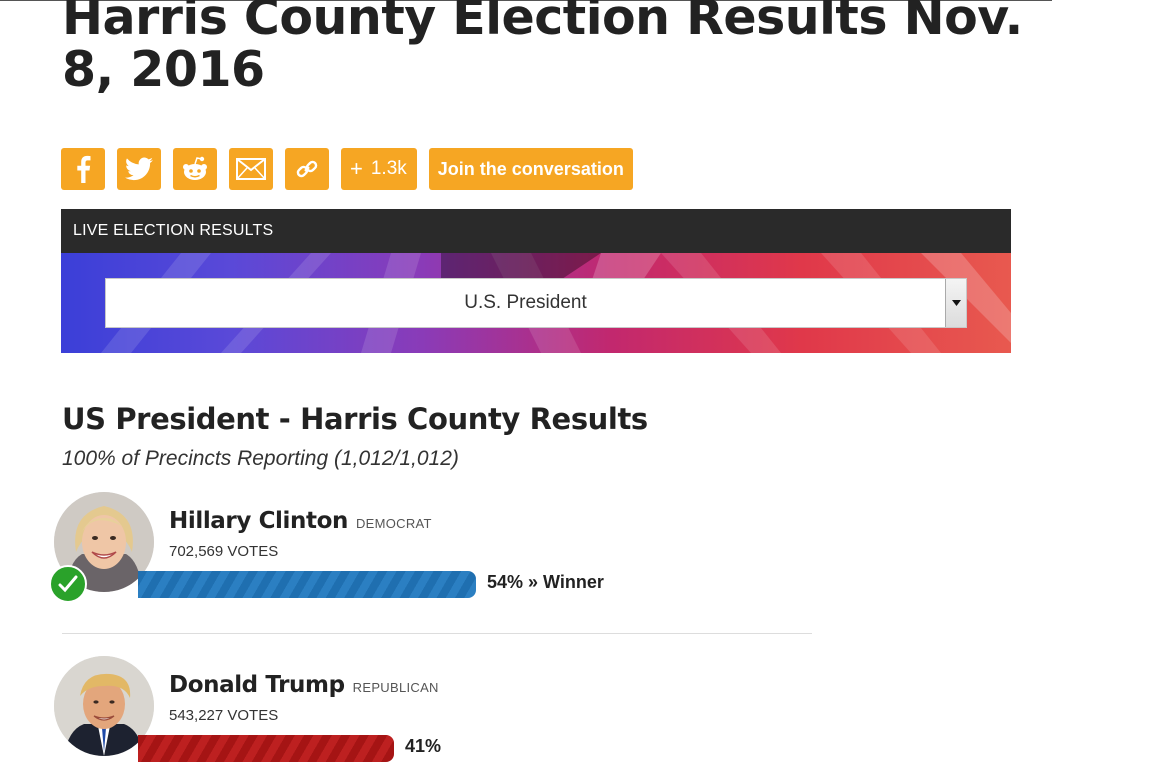 The width and height of the screenshot is (1156, 782). I want to click on divider, so click(437, 633).